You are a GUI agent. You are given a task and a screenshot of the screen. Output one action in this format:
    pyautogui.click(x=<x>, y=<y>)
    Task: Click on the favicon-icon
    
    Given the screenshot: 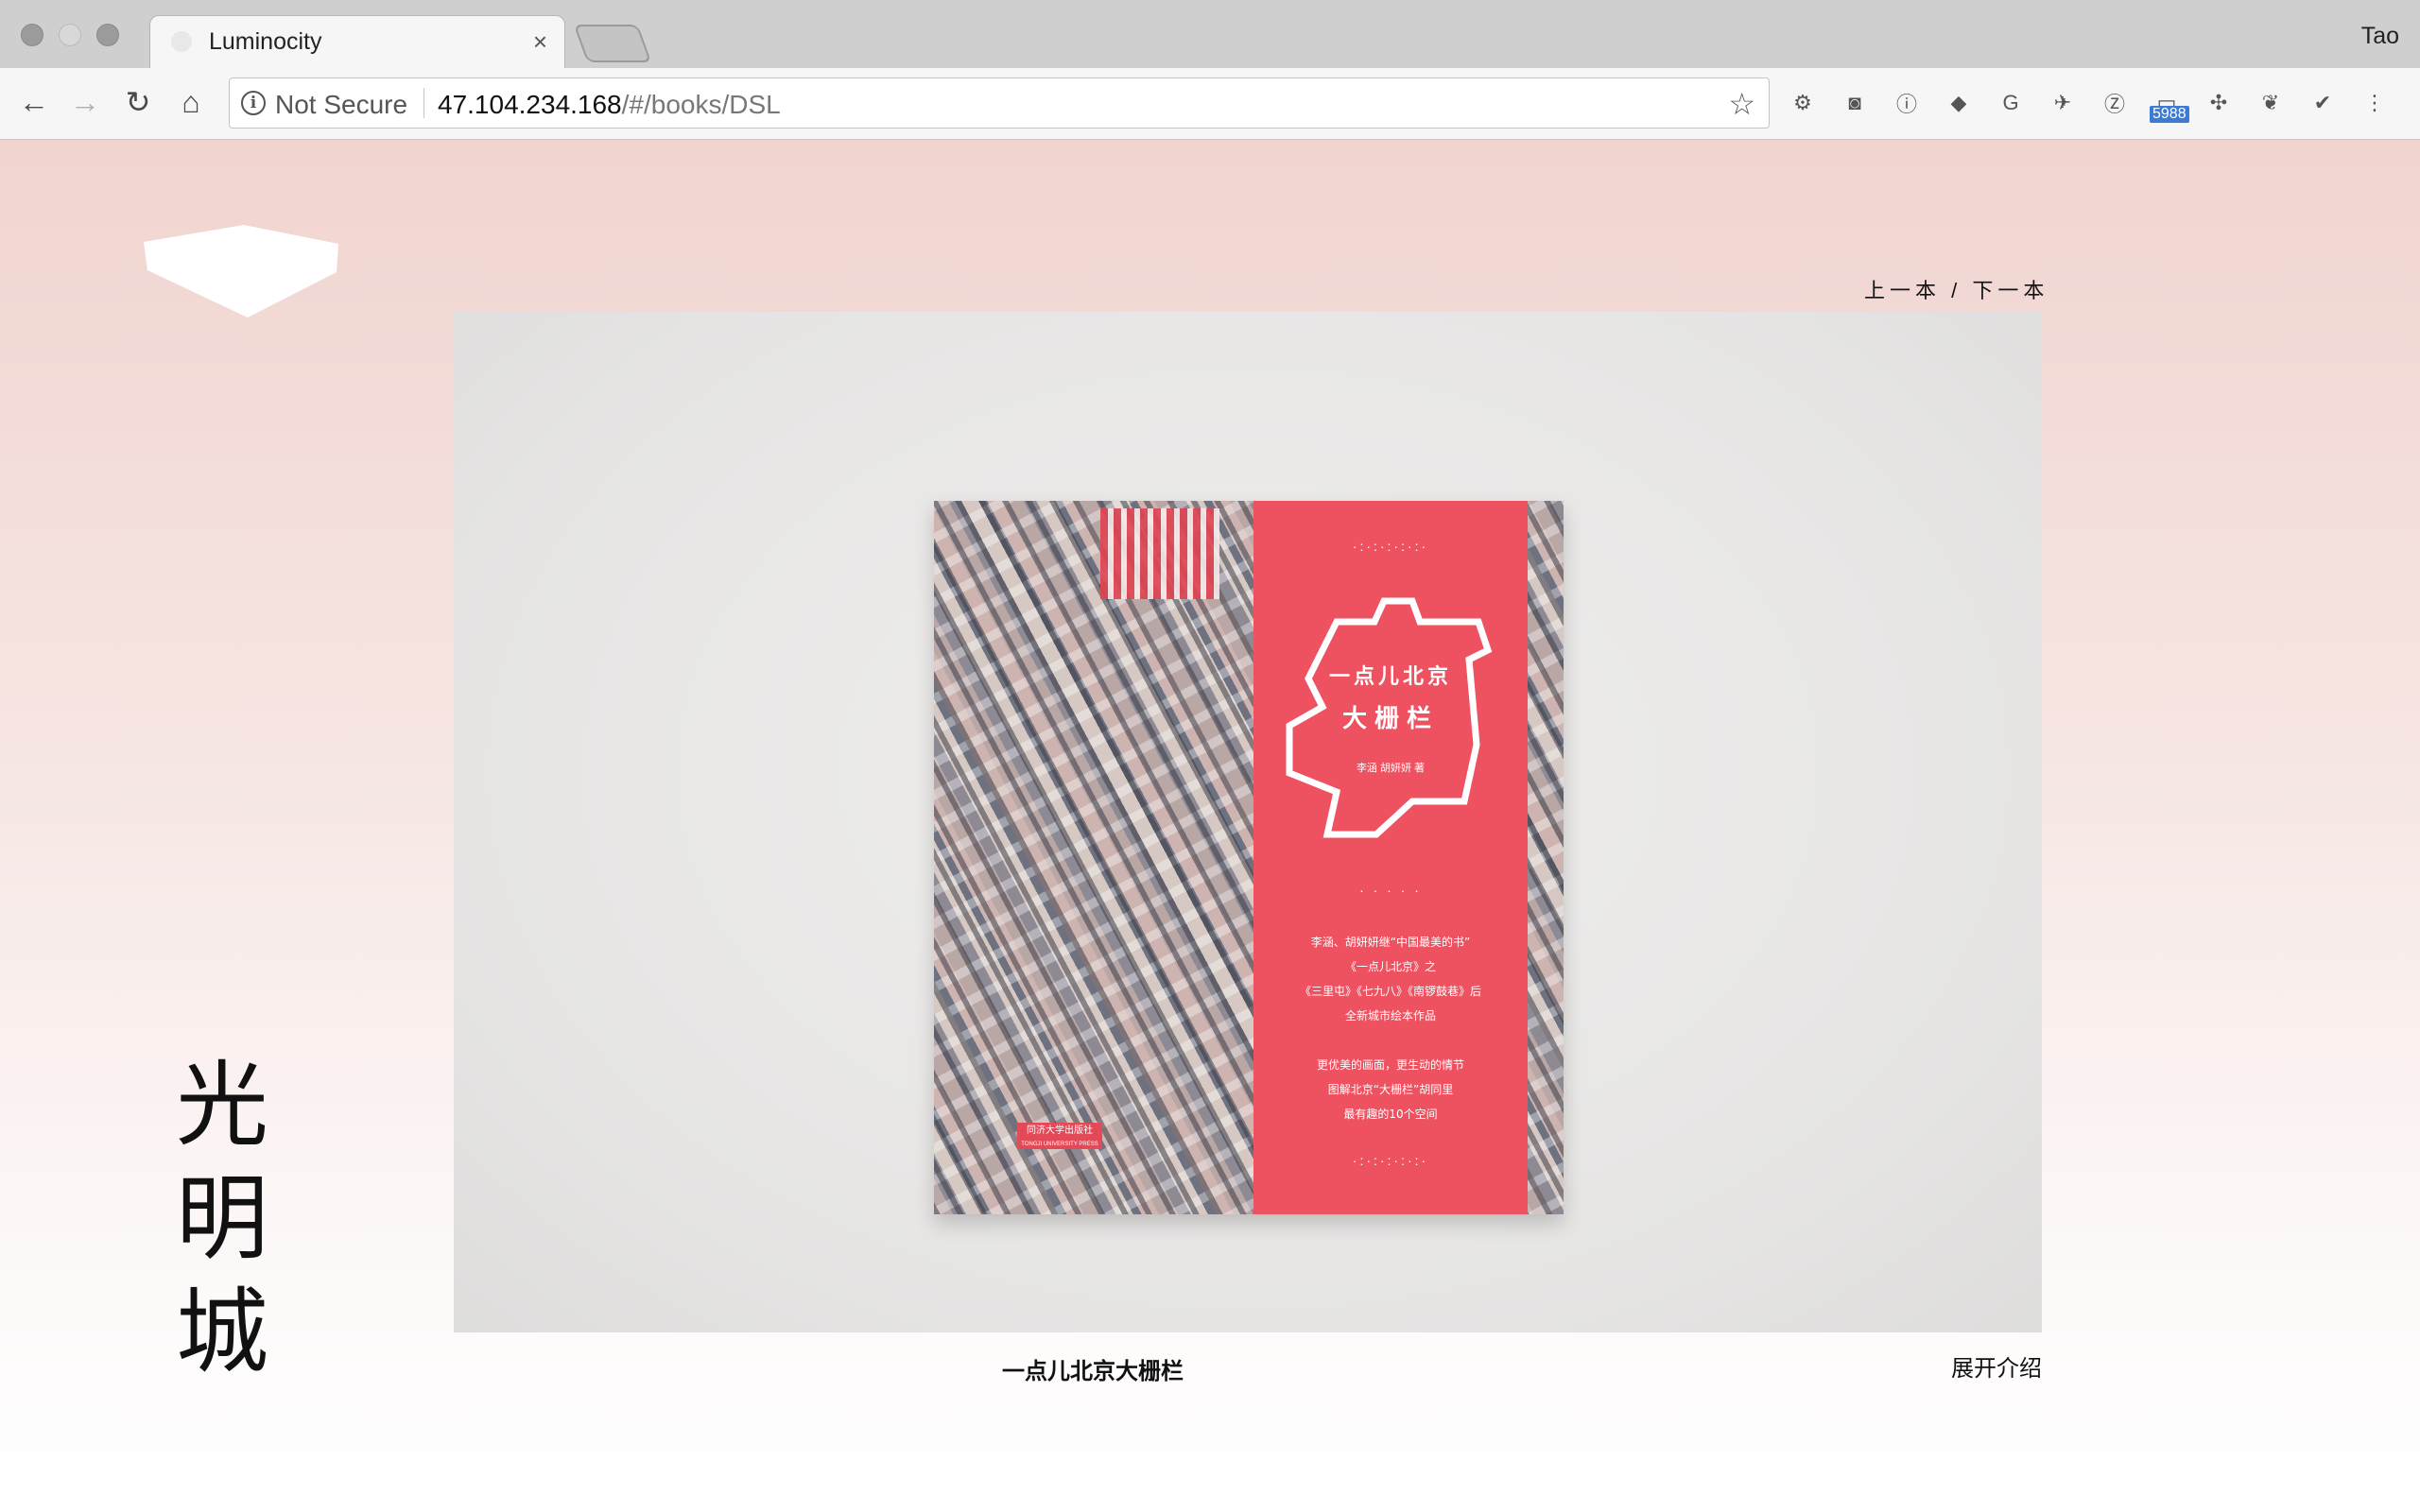 What is the action you would take?
    pyautogui.click(x=181, y=41)
    